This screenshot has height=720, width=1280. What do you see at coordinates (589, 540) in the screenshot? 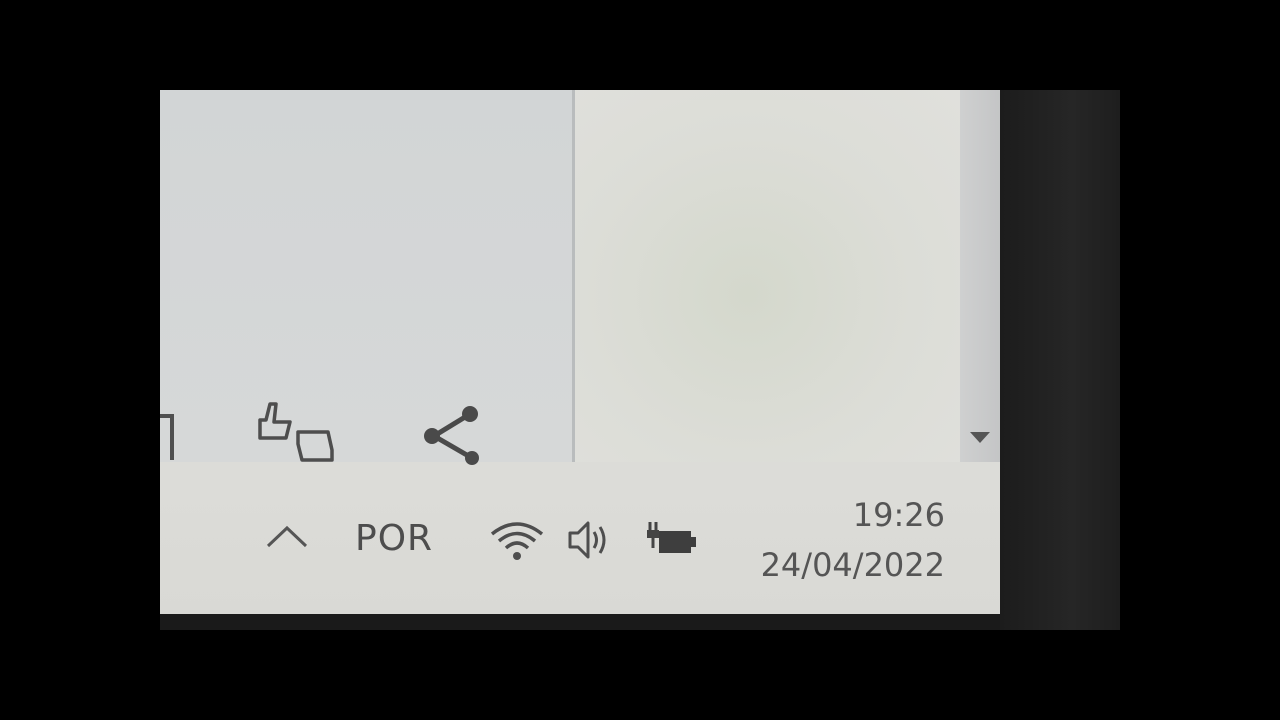
I see `speaker-icon` at bounding box center [589, 540].